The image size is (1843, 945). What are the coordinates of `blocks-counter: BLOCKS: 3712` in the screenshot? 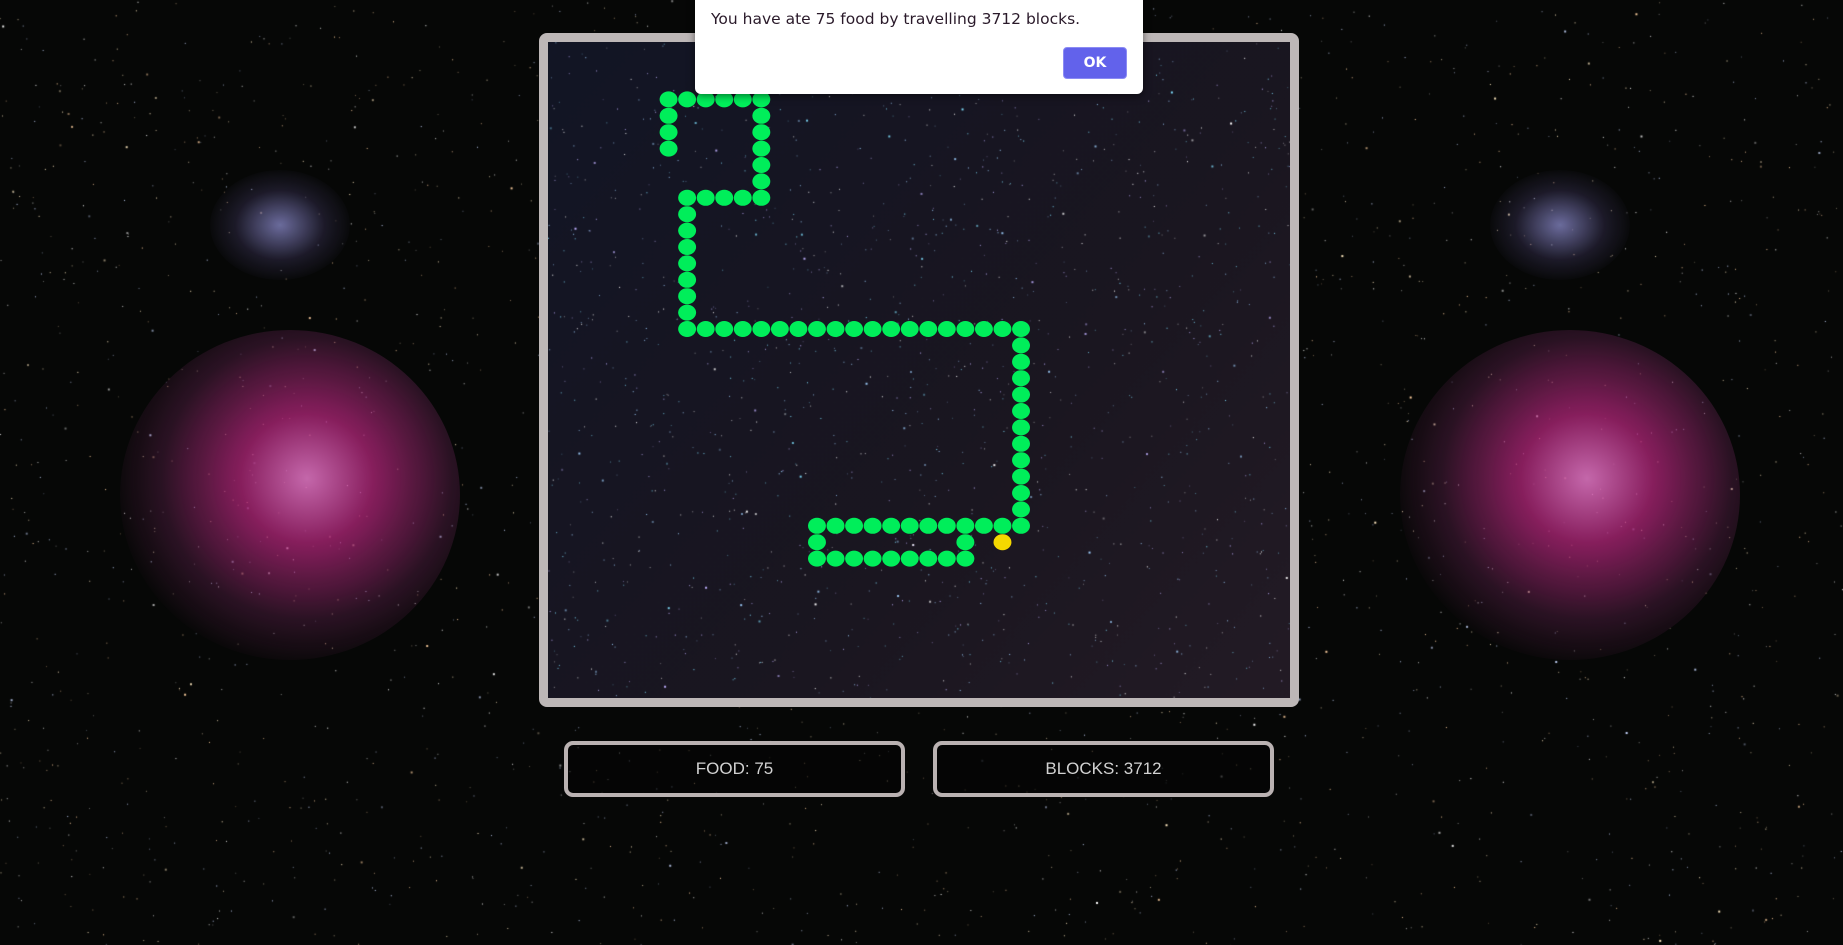 It's located at (1103, 769).